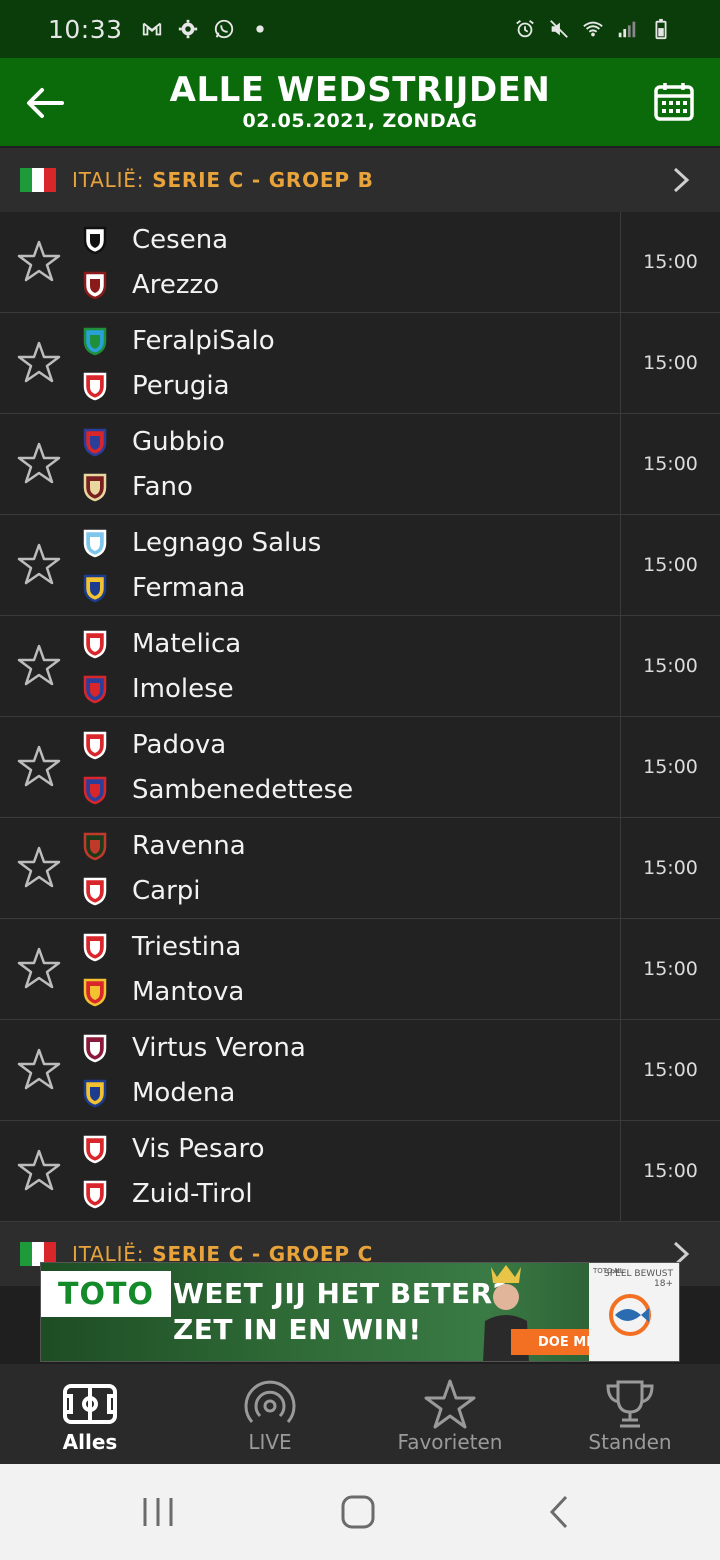  What do you see at coordinates (158, 1512) in the screenshot?
I see `recent-apps-icon` at bounding box center [158, 1512].